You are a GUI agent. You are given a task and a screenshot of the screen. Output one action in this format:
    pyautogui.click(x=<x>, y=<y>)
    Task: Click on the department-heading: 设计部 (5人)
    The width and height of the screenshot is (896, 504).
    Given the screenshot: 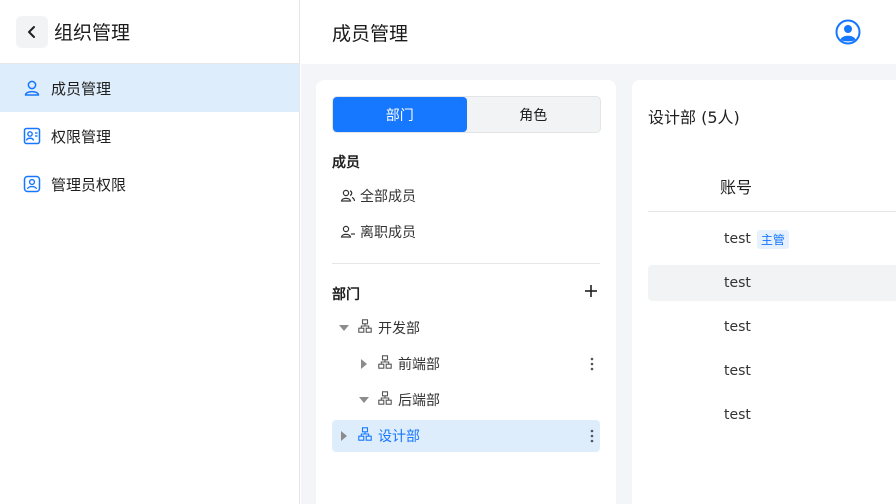 What is the action you would take?
    pyautogui.click(x=694, y=117)
    